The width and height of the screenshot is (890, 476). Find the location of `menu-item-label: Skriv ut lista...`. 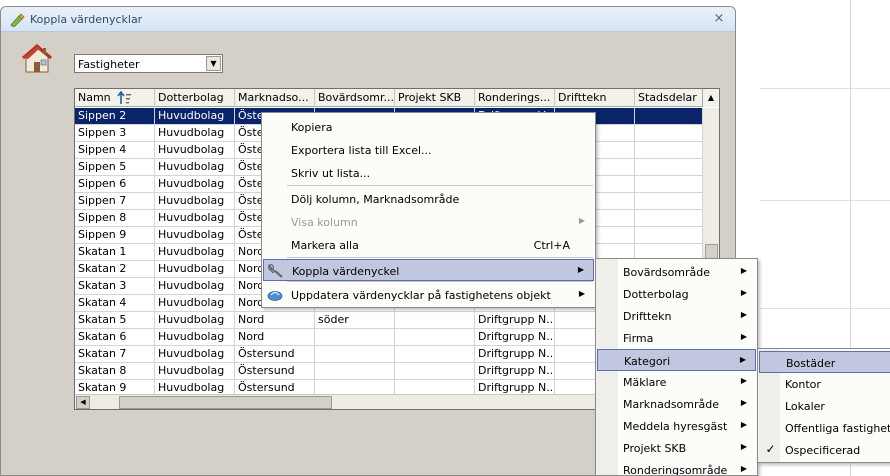

menu-item-label: Skriv ut lista... is located at coordinates (331, 173).